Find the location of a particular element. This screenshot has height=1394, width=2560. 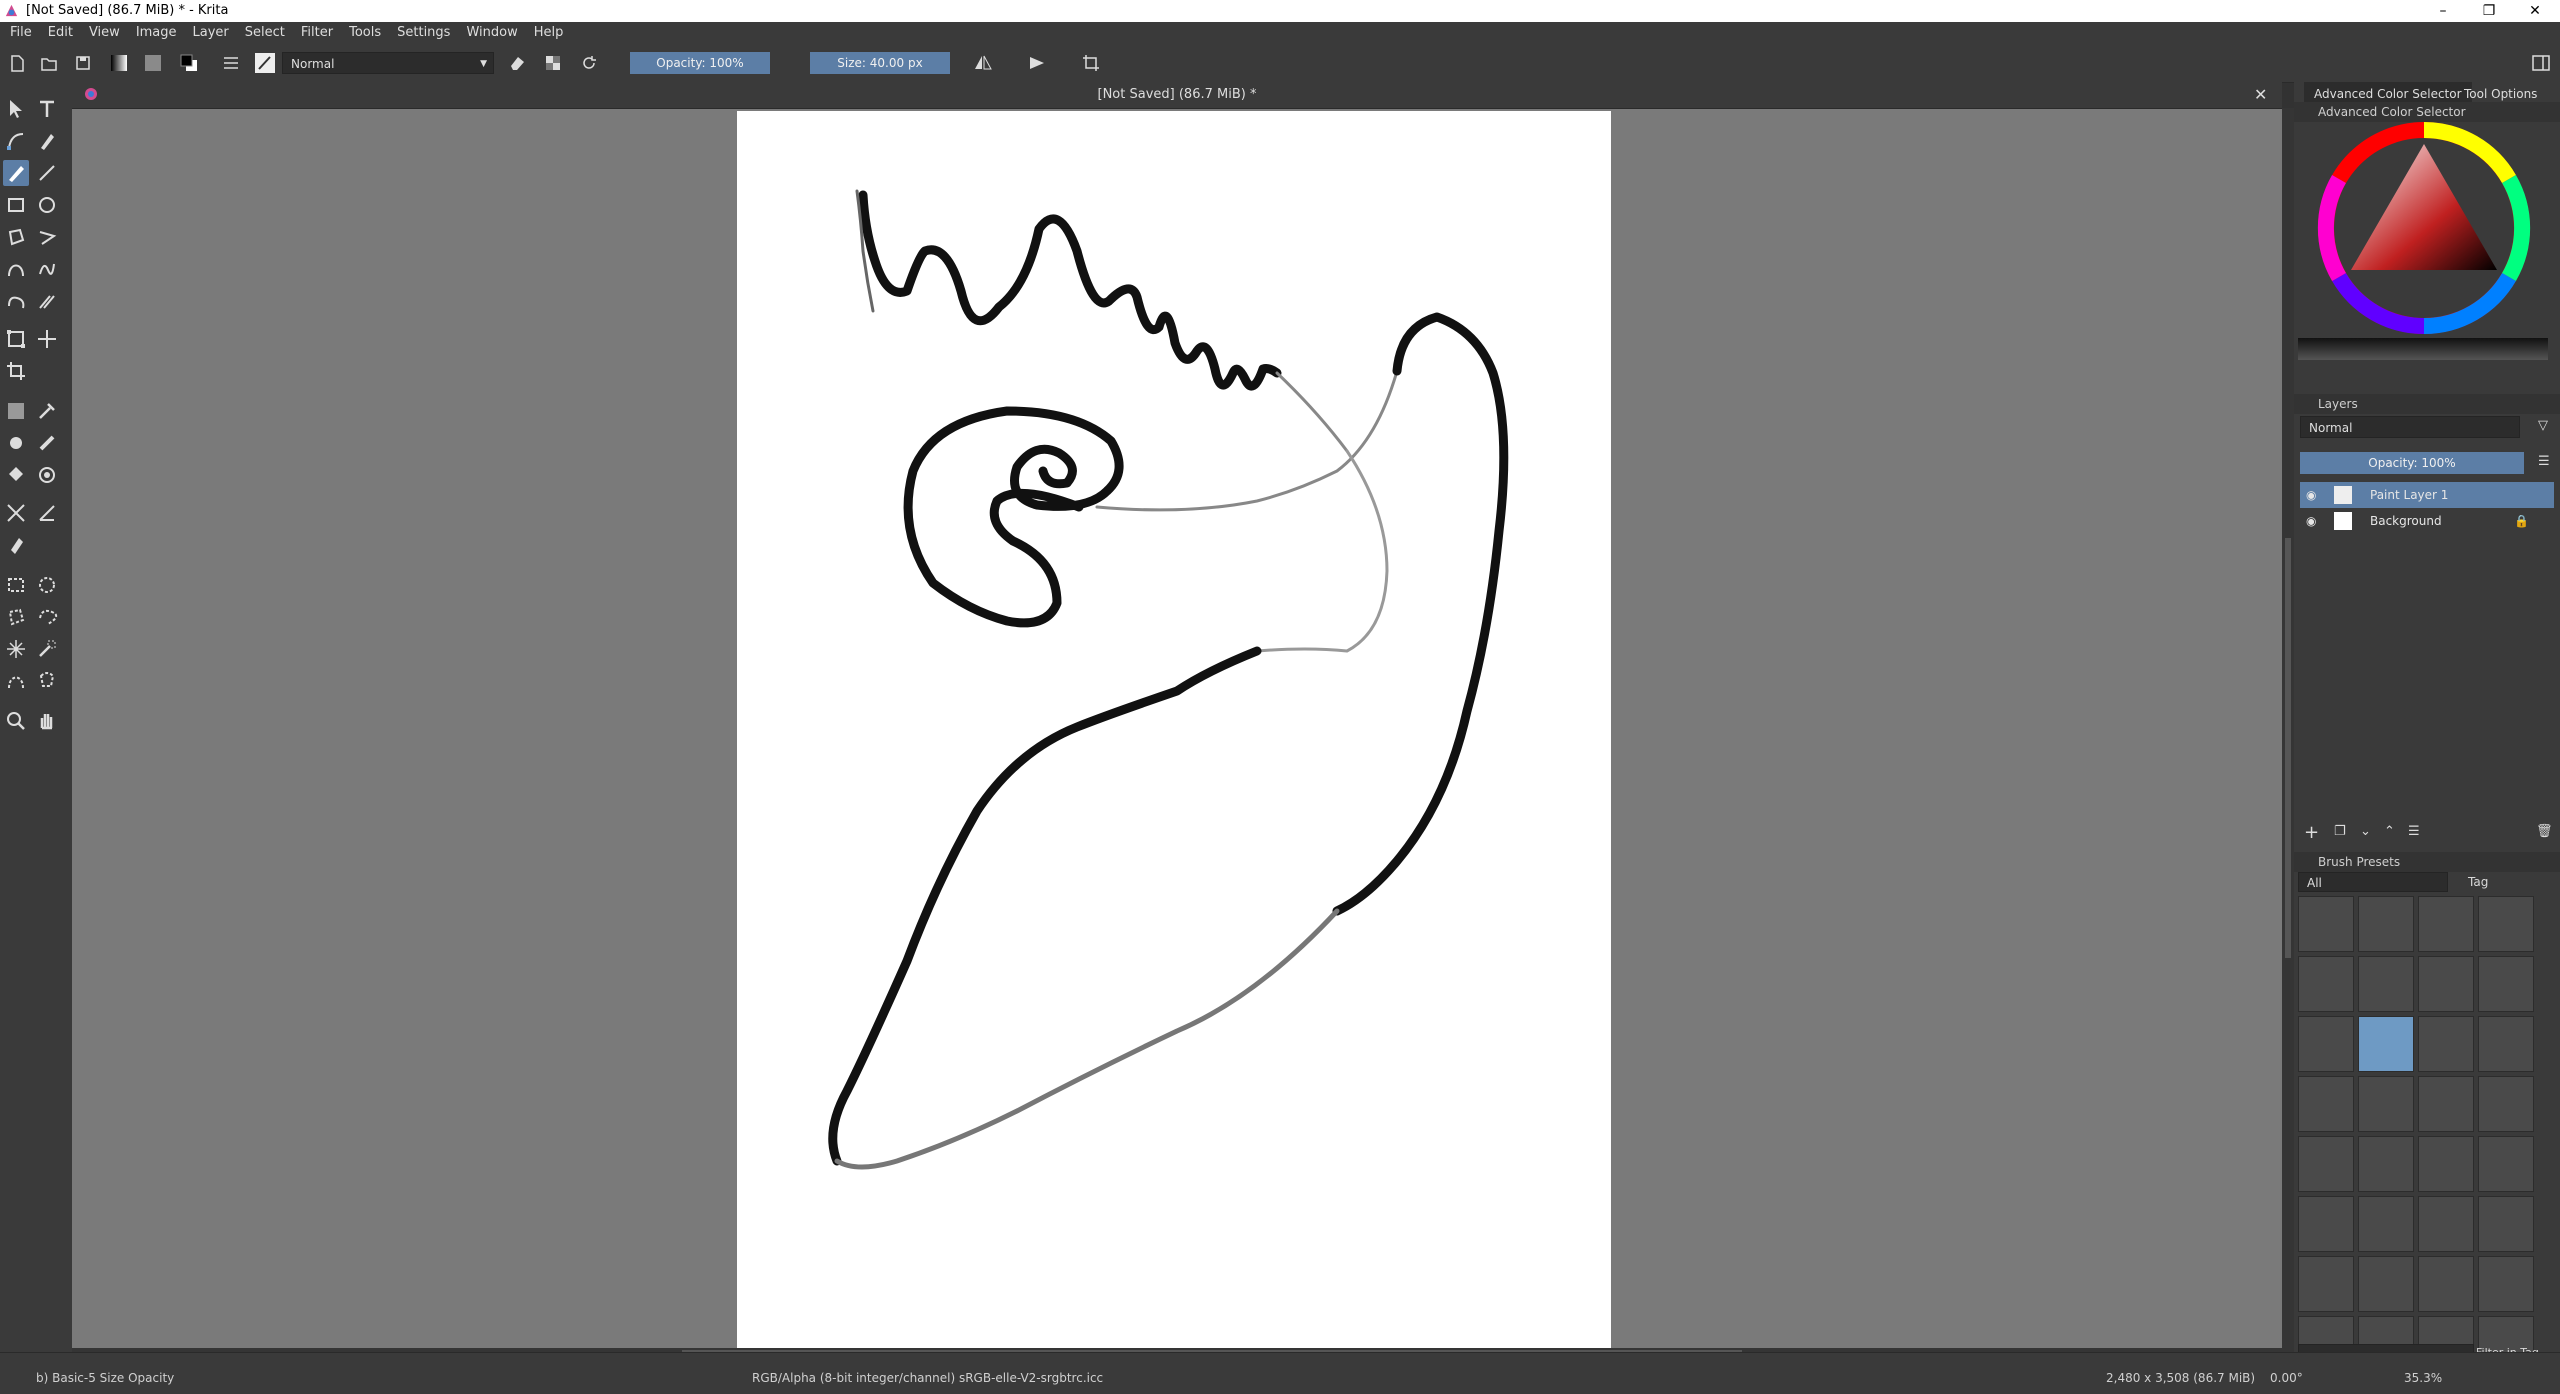

freehand-brush-tool-icon is located at coordinates (16, 173).